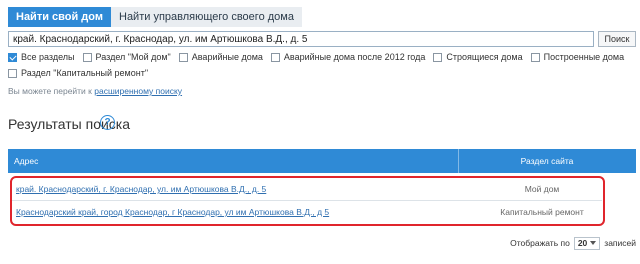  I want to click on filter-capital-repair: Раздел "Капитальный ремонт", so click(78, 73).